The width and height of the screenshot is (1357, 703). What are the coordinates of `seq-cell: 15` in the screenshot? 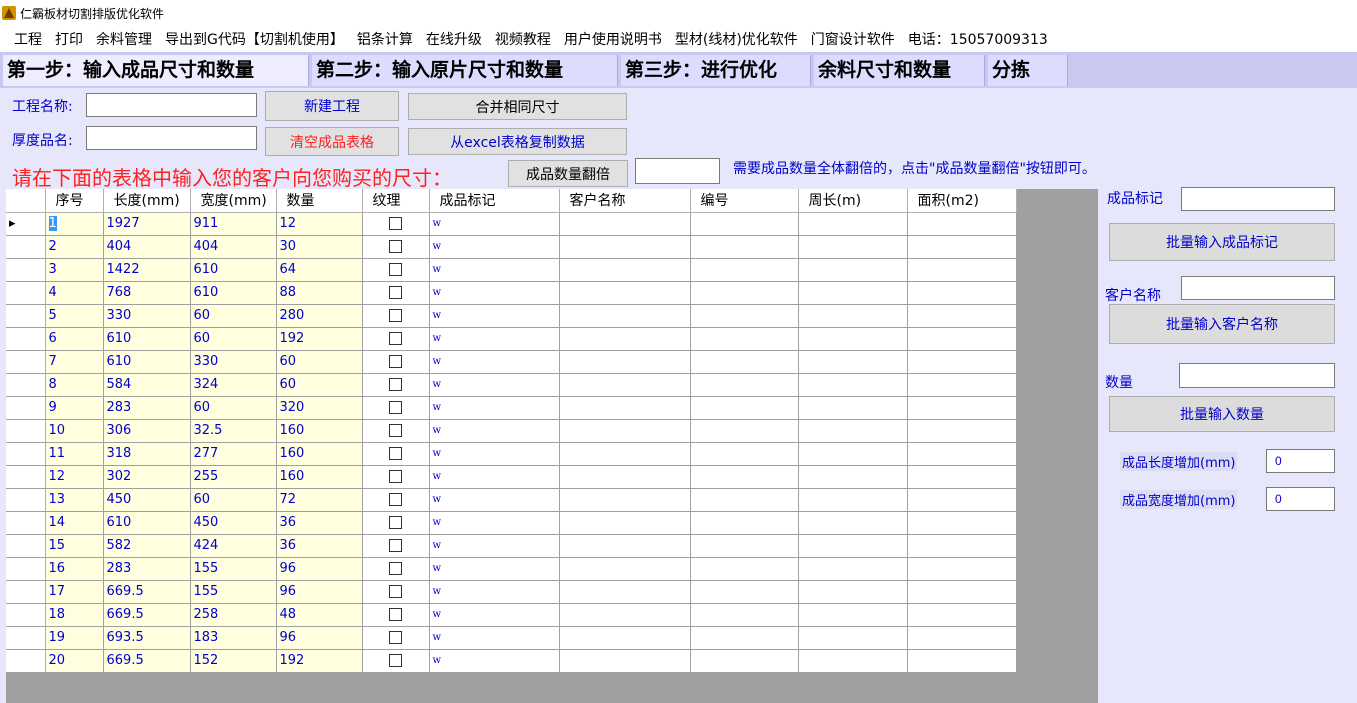 It's located at (74, 546).